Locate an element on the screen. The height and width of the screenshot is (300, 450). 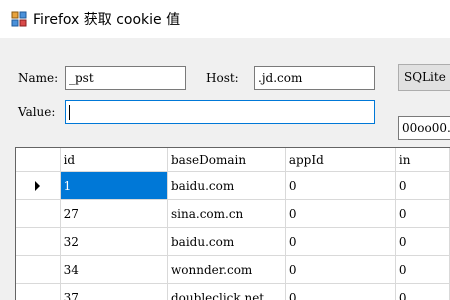
window-title: Firefox 获取 cookie 值 is located at coordinates (107, 20).